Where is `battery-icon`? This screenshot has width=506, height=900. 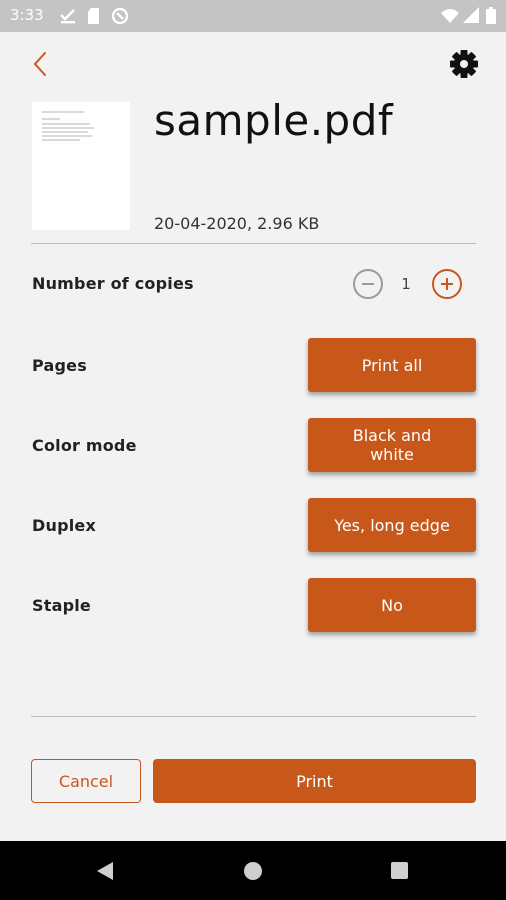
battery-icon is located at coordinates (491, 15).